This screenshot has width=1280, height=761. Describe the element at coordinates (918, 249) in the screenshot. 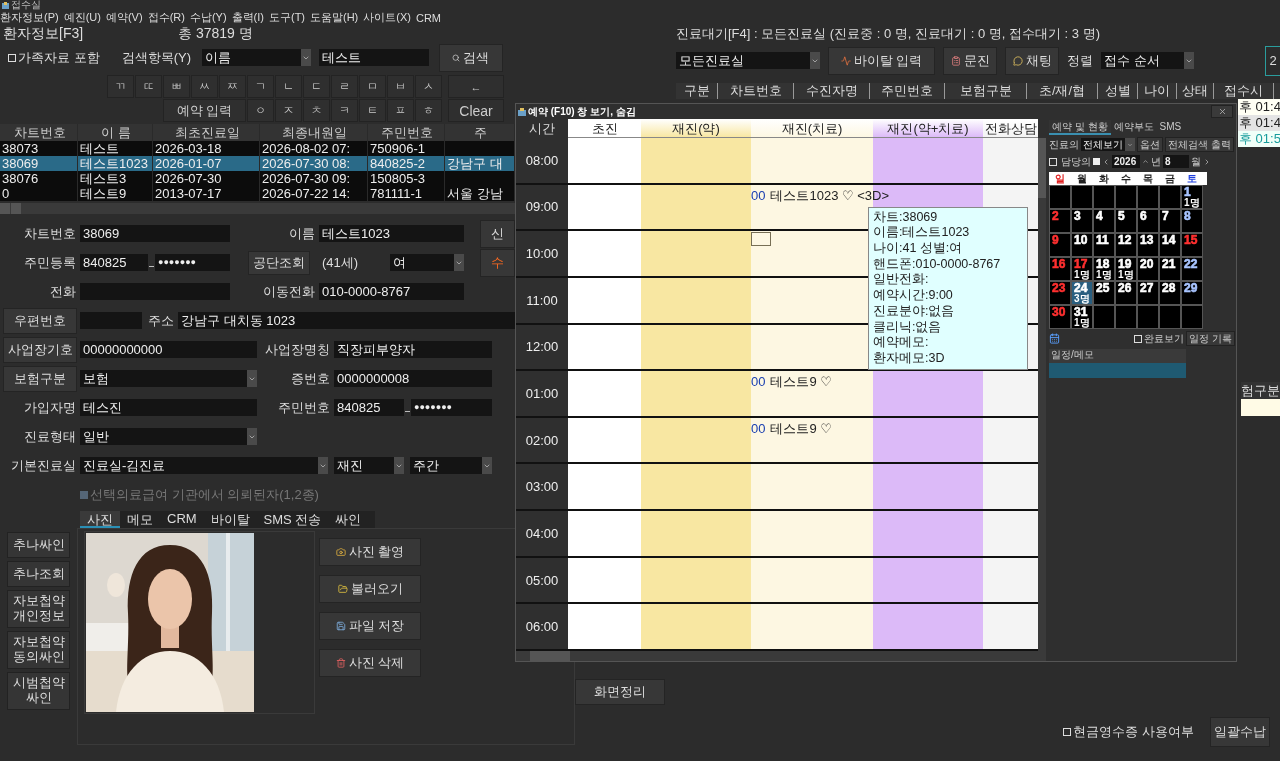

I see `tooltip-line: 나이:41 성별:여` at that location.